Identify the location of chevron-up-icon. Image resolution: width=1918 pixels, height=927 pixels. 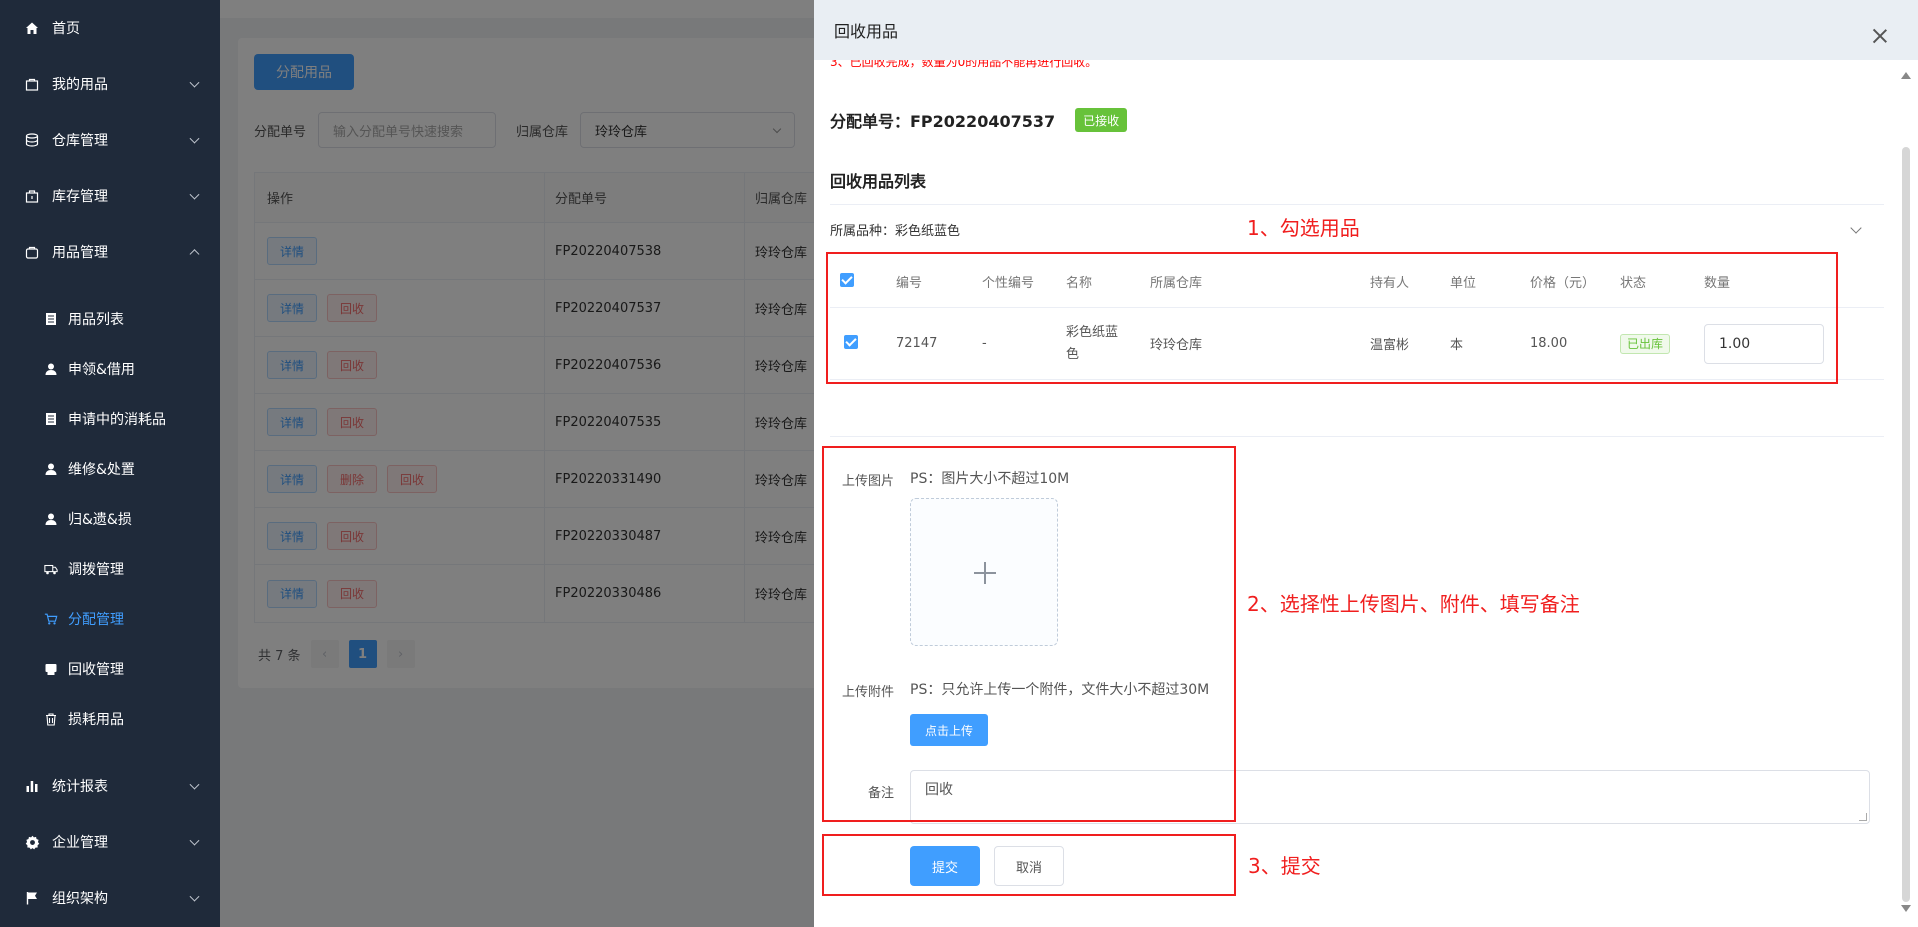
(194, 254).